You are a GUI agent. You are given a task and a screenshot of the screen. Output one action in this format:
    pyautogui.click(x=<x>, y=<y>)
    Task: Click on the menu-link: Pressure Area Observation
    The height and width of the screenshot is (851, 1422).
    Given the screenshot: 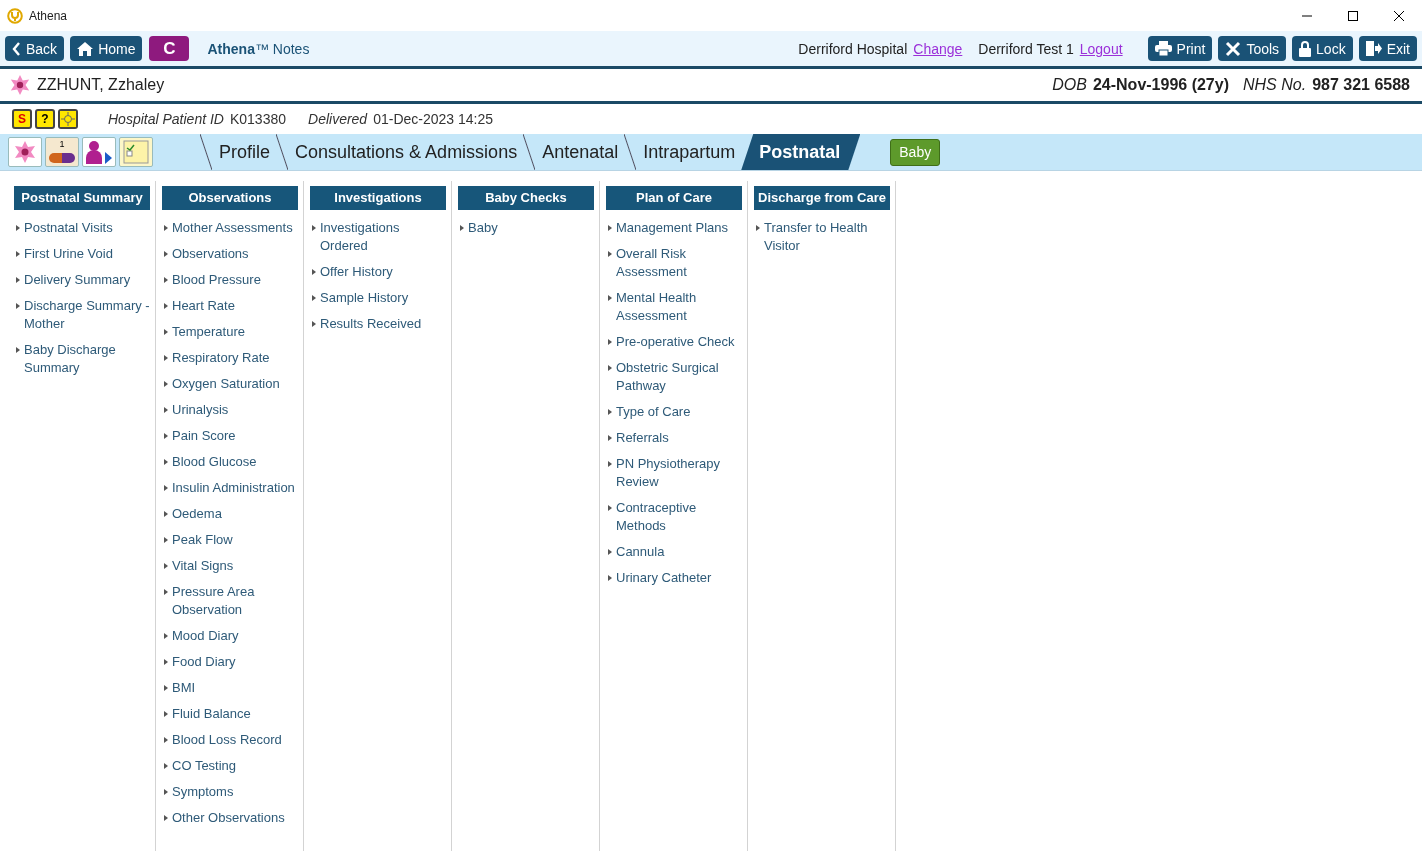 What is the action you would take?
    pyautogui.click(x=235, y=601)
    